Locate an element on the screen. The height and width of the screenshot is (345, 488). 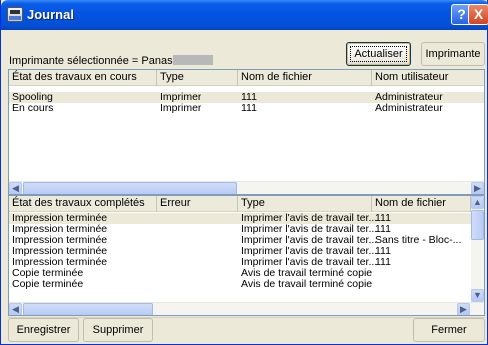
table-row: En cours Imprimer 111 Administrateur is located at coordinates (246, 108).